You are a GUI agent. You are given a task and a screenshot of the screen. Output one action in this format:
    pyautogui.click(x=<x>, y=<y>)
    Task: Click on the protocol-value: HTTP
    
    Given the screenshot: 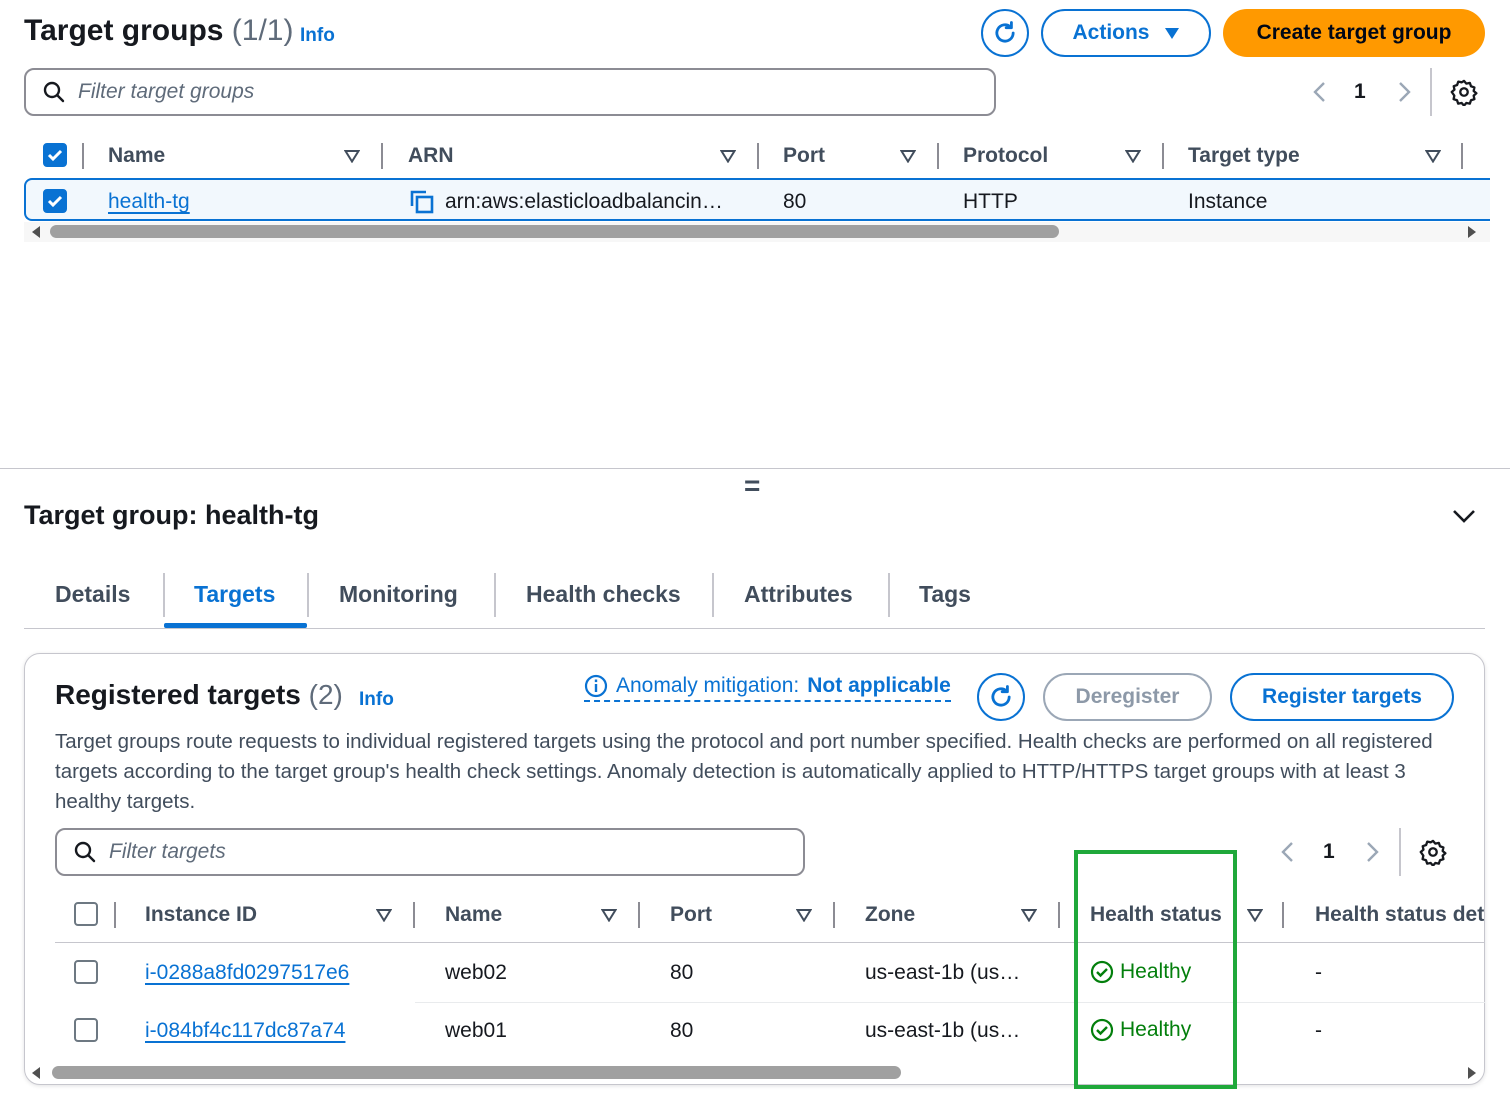 What is the action you would take?
    pyautogui.click(x=990, y=201)
    